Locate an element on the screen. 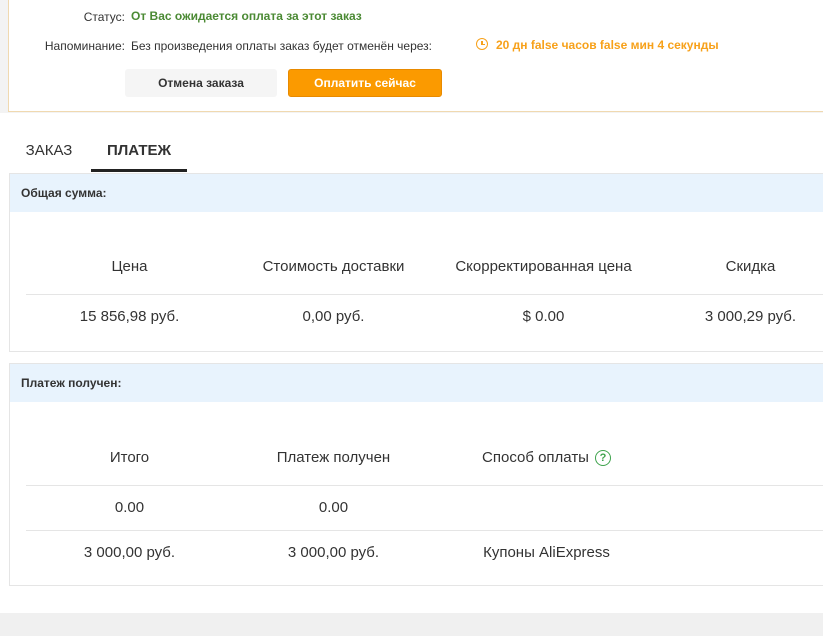  table-header-row: Итого Платеж получен Способ оплаты? is located at coordinates (416, 459).